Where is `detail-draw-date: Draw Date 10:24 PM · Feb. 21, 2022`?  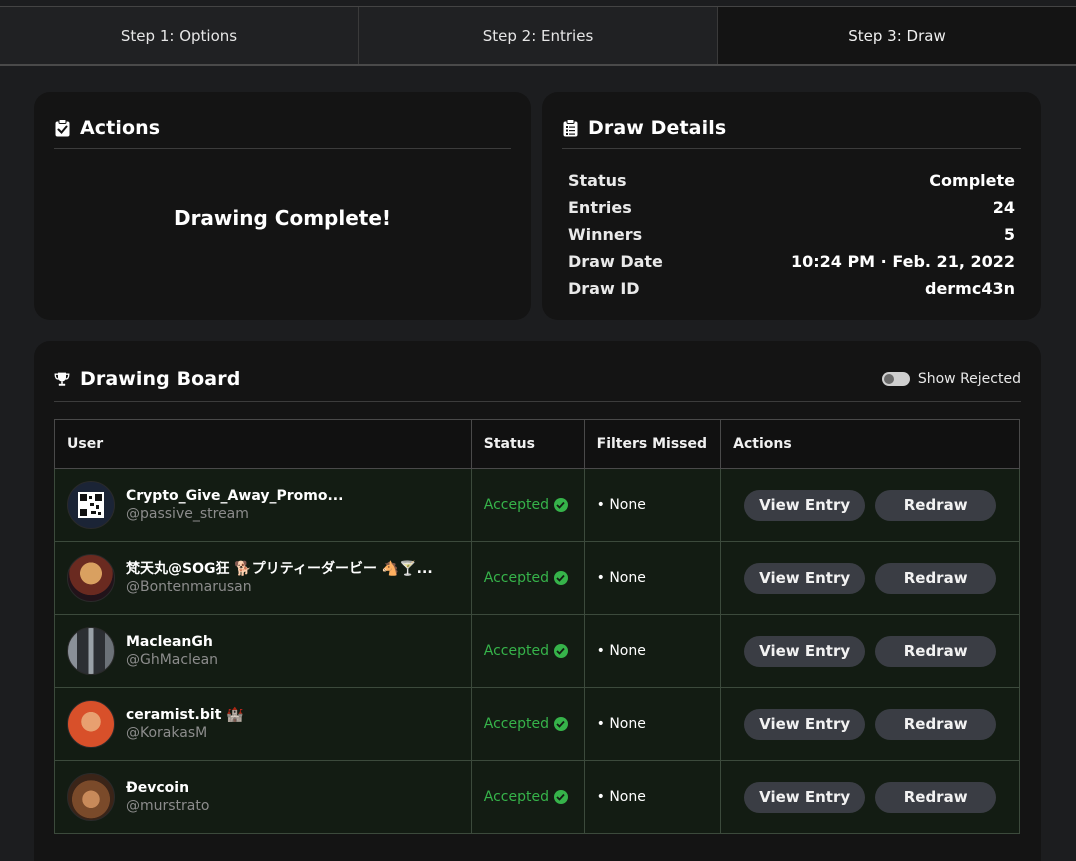
detail-draw-date: Draw Date 10:24 PM · Feb. 21, 2022 is located at coordinates (791, 261).